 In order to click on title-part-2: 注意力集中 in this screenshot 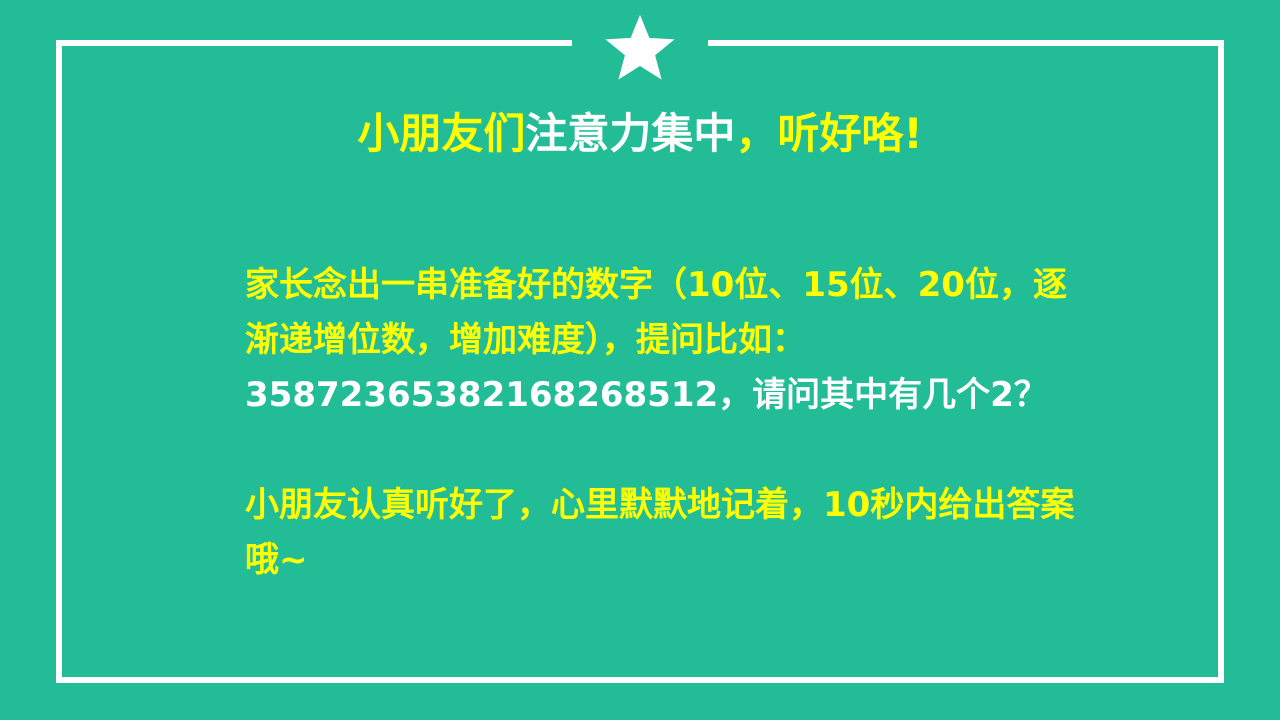, I will do `click(630, 133)`.